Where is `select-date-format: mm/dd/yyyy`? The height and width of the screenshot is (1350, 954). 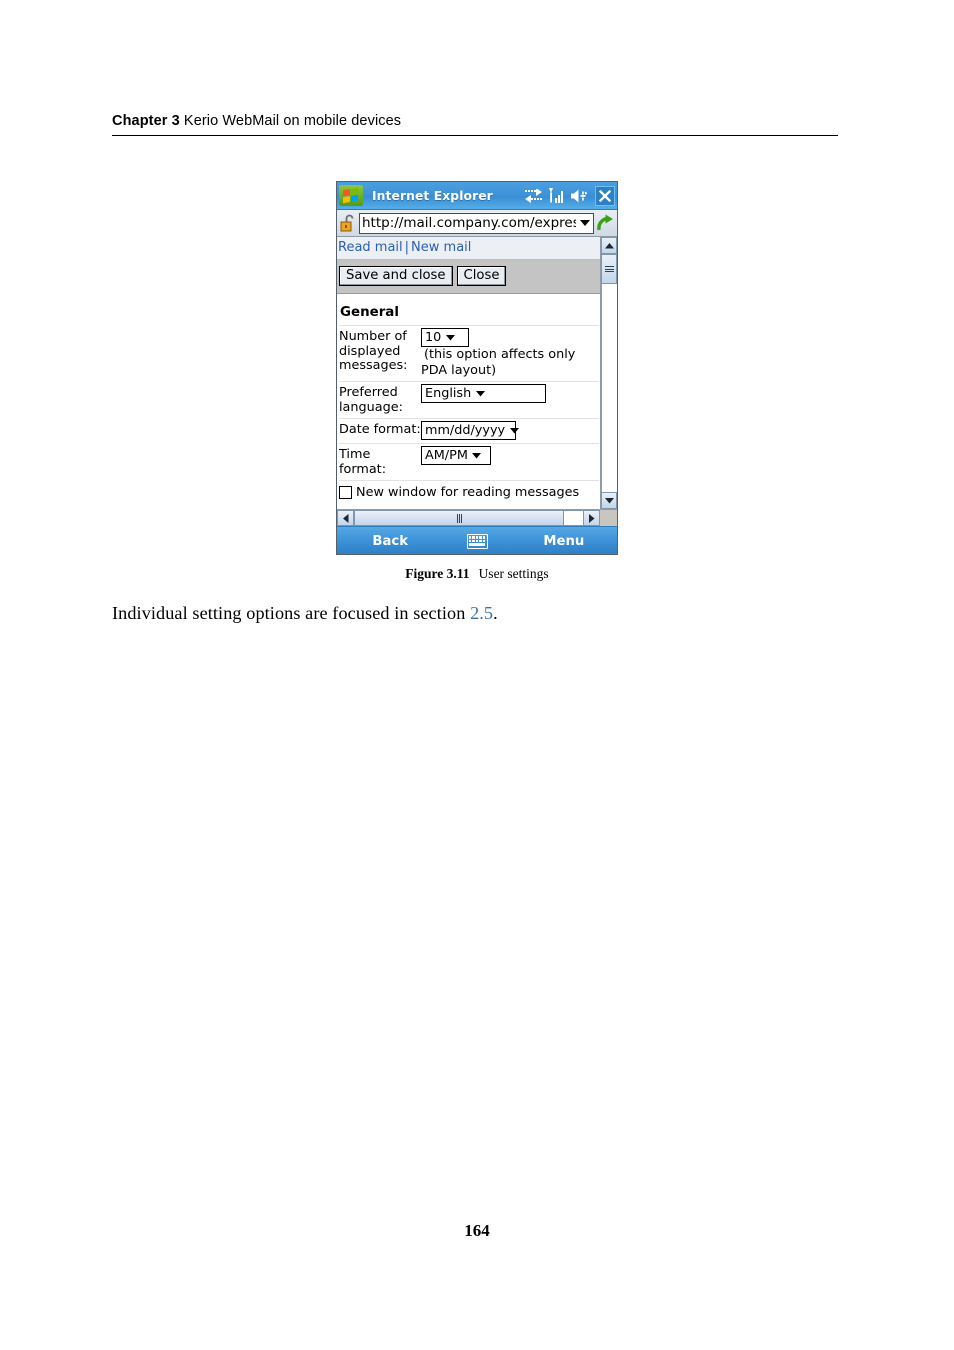
select-date-format: mm/dd/yyyy is located at coordinates (470, 430).